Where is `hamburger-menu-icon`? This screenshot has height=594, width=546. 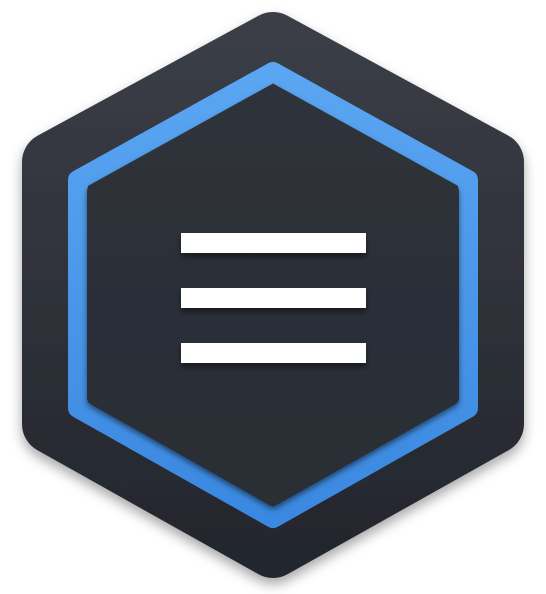 hamburger-menu-icon is located at coordinates (273, 298).